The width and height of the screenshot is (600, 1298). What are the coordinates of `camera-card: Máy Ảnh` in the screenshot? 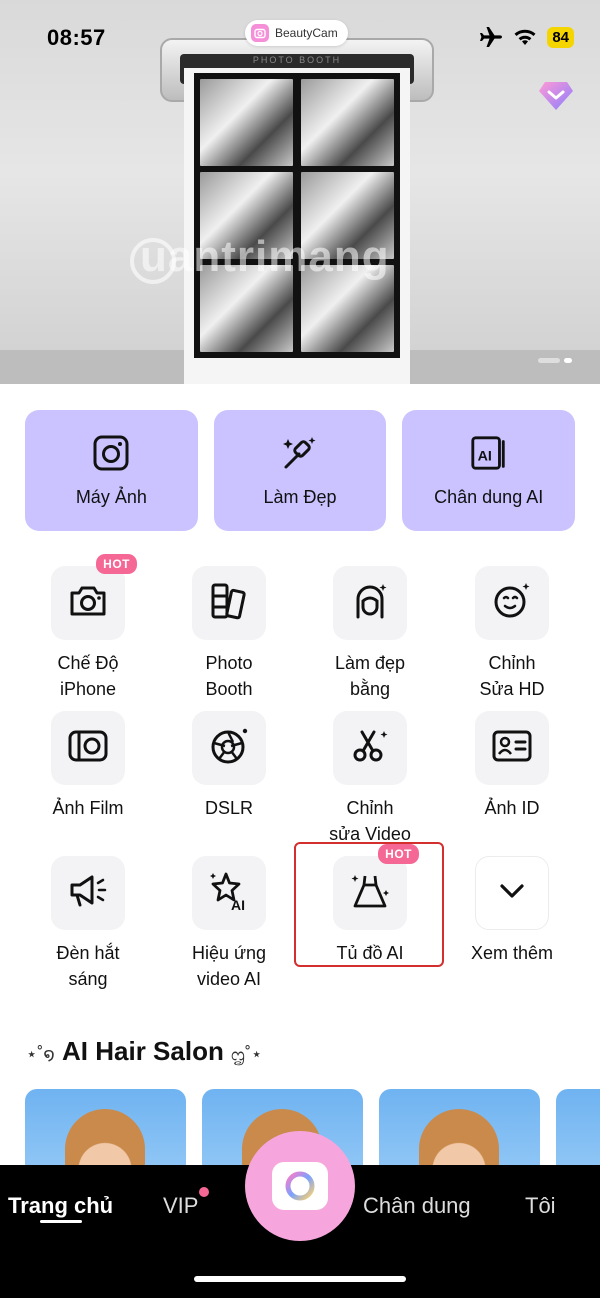 It's located at (111, 470).